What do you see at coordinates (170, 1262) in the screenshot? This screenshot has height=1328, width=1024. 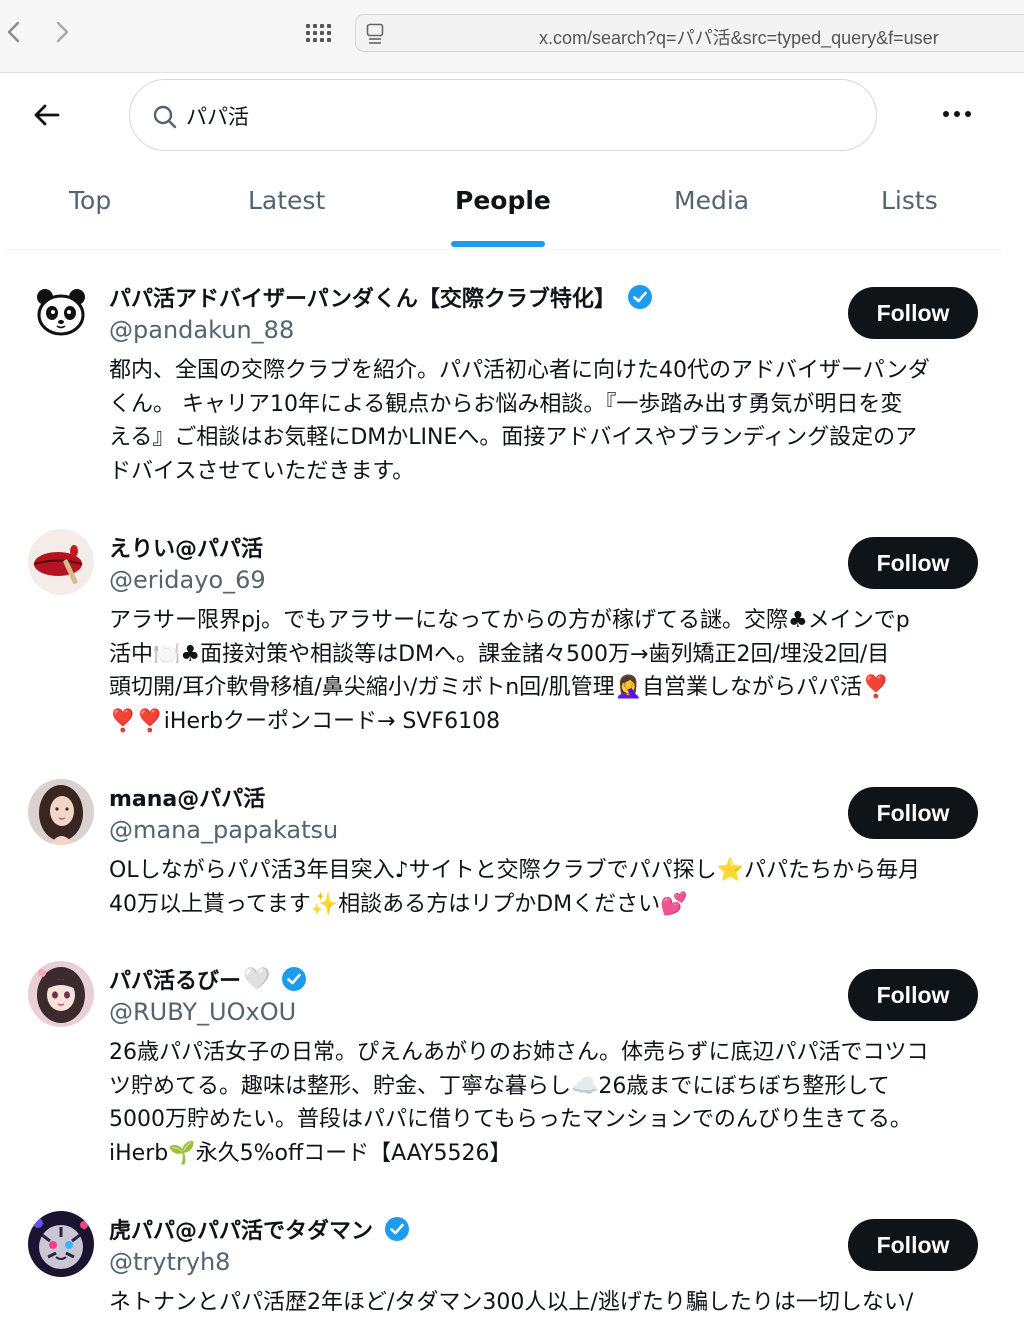 I see `user-handle: @trytryh8` at bounding box center [170, 1262].